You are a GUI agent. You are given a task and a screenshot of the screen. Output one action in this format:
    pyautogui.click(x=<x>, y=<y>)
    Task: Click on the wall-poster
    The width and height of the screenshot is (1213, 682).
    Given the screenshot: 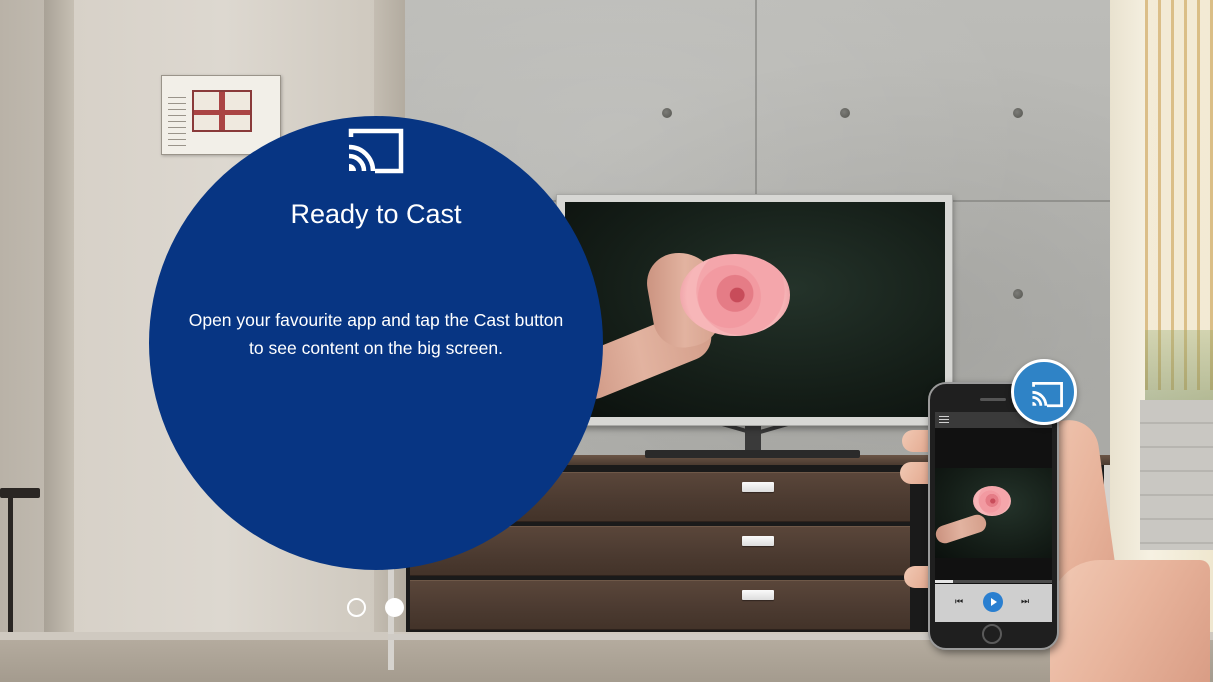 What is the action you would take?
    pyautogui.click(x=221, y=115)
    